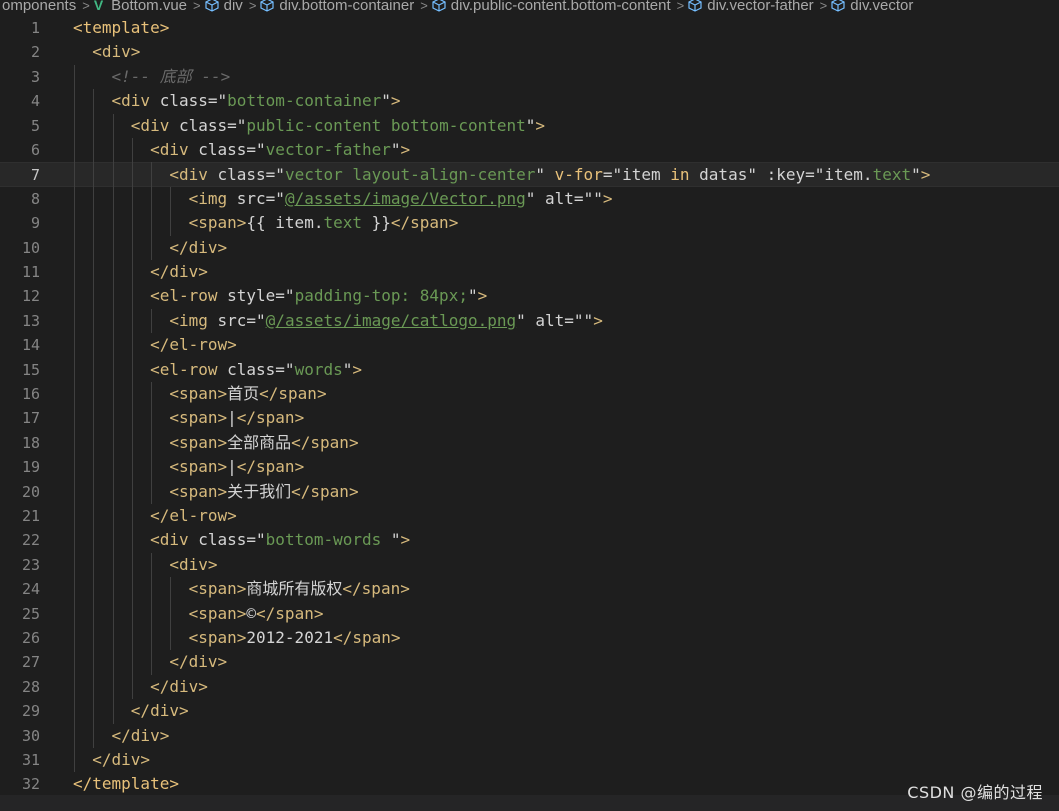 This screenshot has width=1059, height=811. Describe the element at coordinates (529, 345) in the screenshot. I see `code-line: 14 </el-row>` at that location.